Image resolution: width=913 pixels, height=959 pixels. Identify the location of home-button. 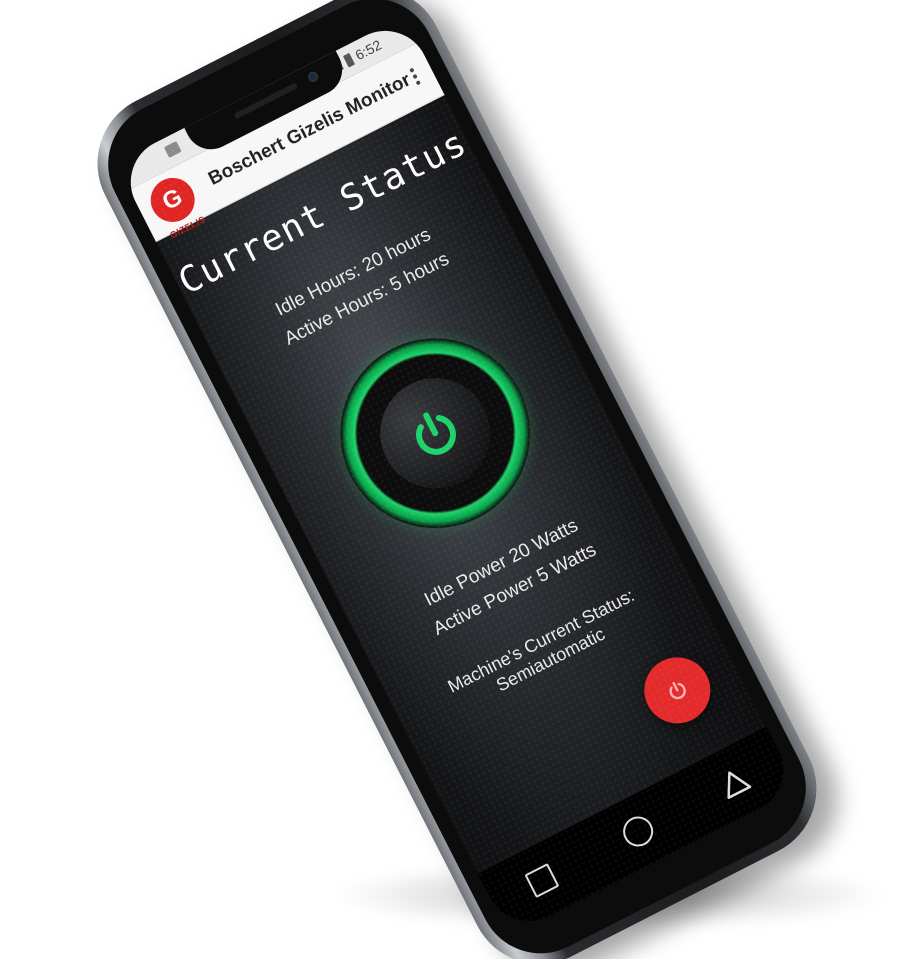
(638, 831).